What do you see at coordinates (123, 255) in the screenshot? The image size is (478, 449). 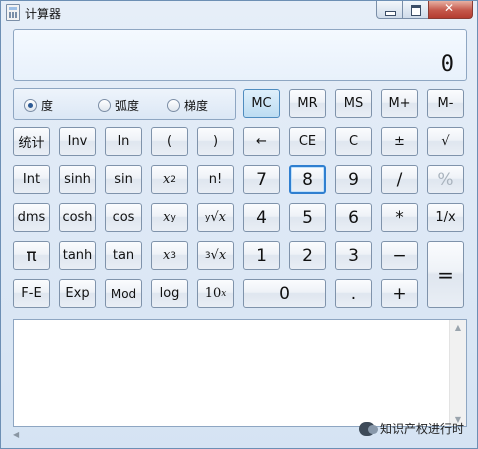 I see `tan-button: tan` at bounding box center [123, 255].